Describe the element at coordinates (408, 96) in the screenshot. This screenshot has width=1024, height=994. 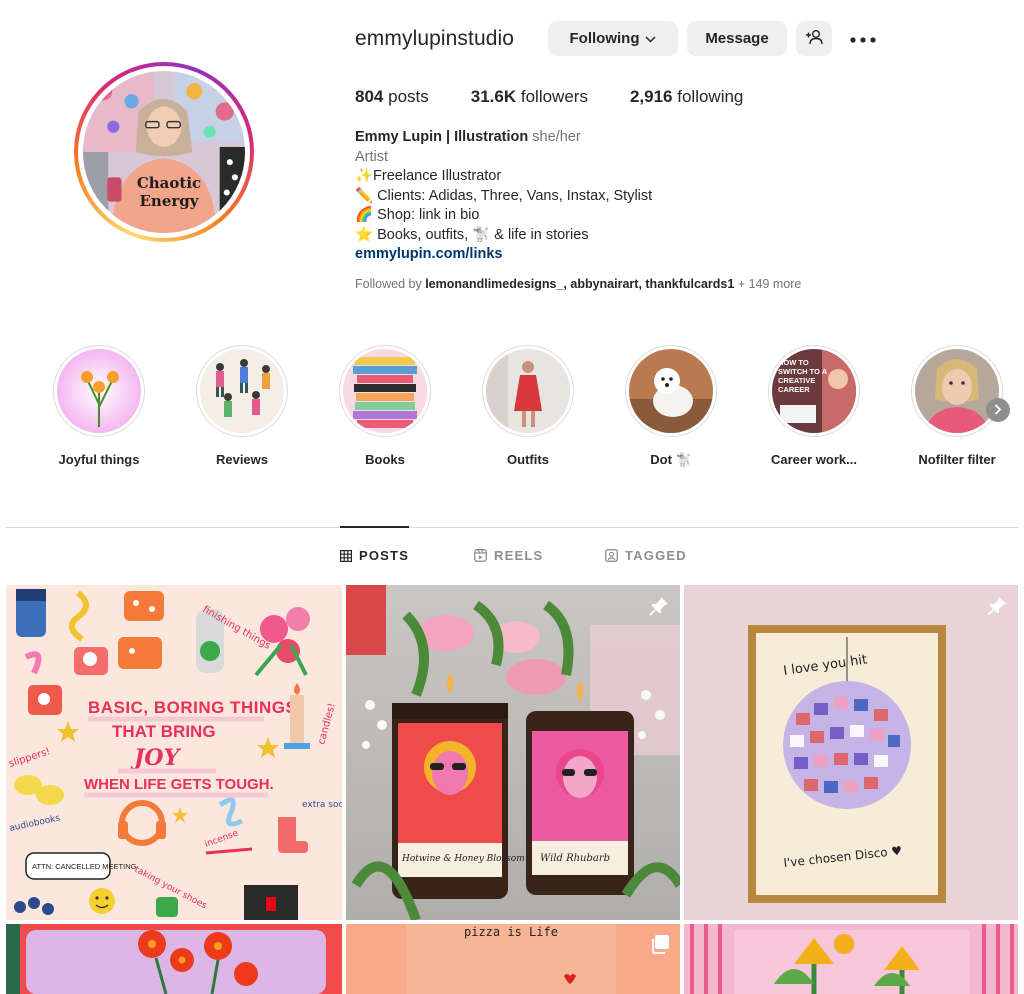
I see `posts-label: posts` at that location.